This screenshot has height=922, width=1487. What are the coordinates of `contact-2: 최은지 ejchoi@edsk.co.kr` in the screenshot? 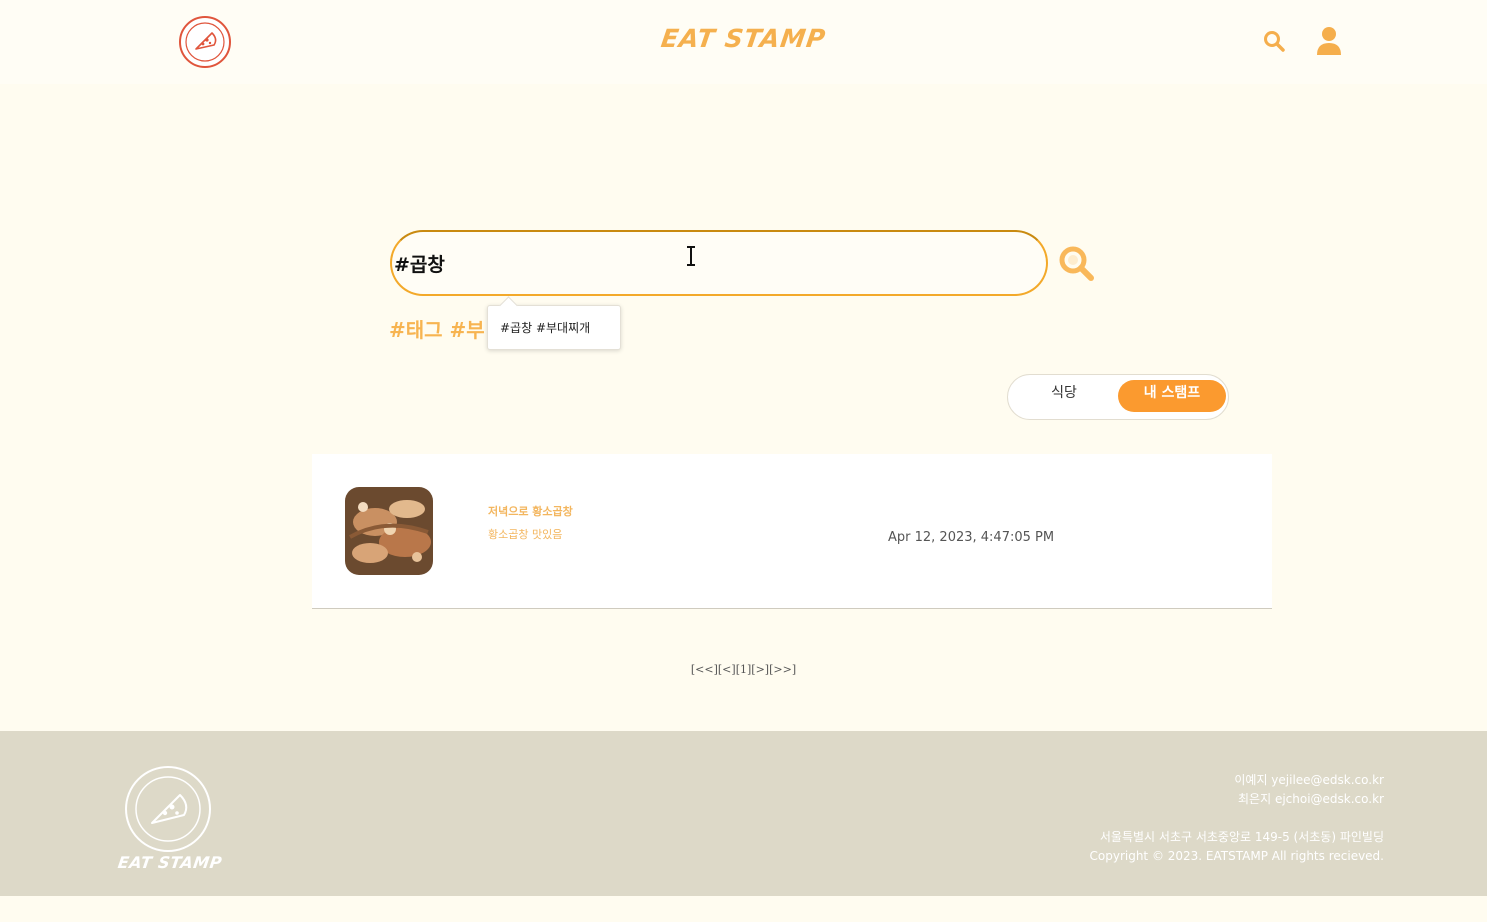 It's located at (1311, 799).